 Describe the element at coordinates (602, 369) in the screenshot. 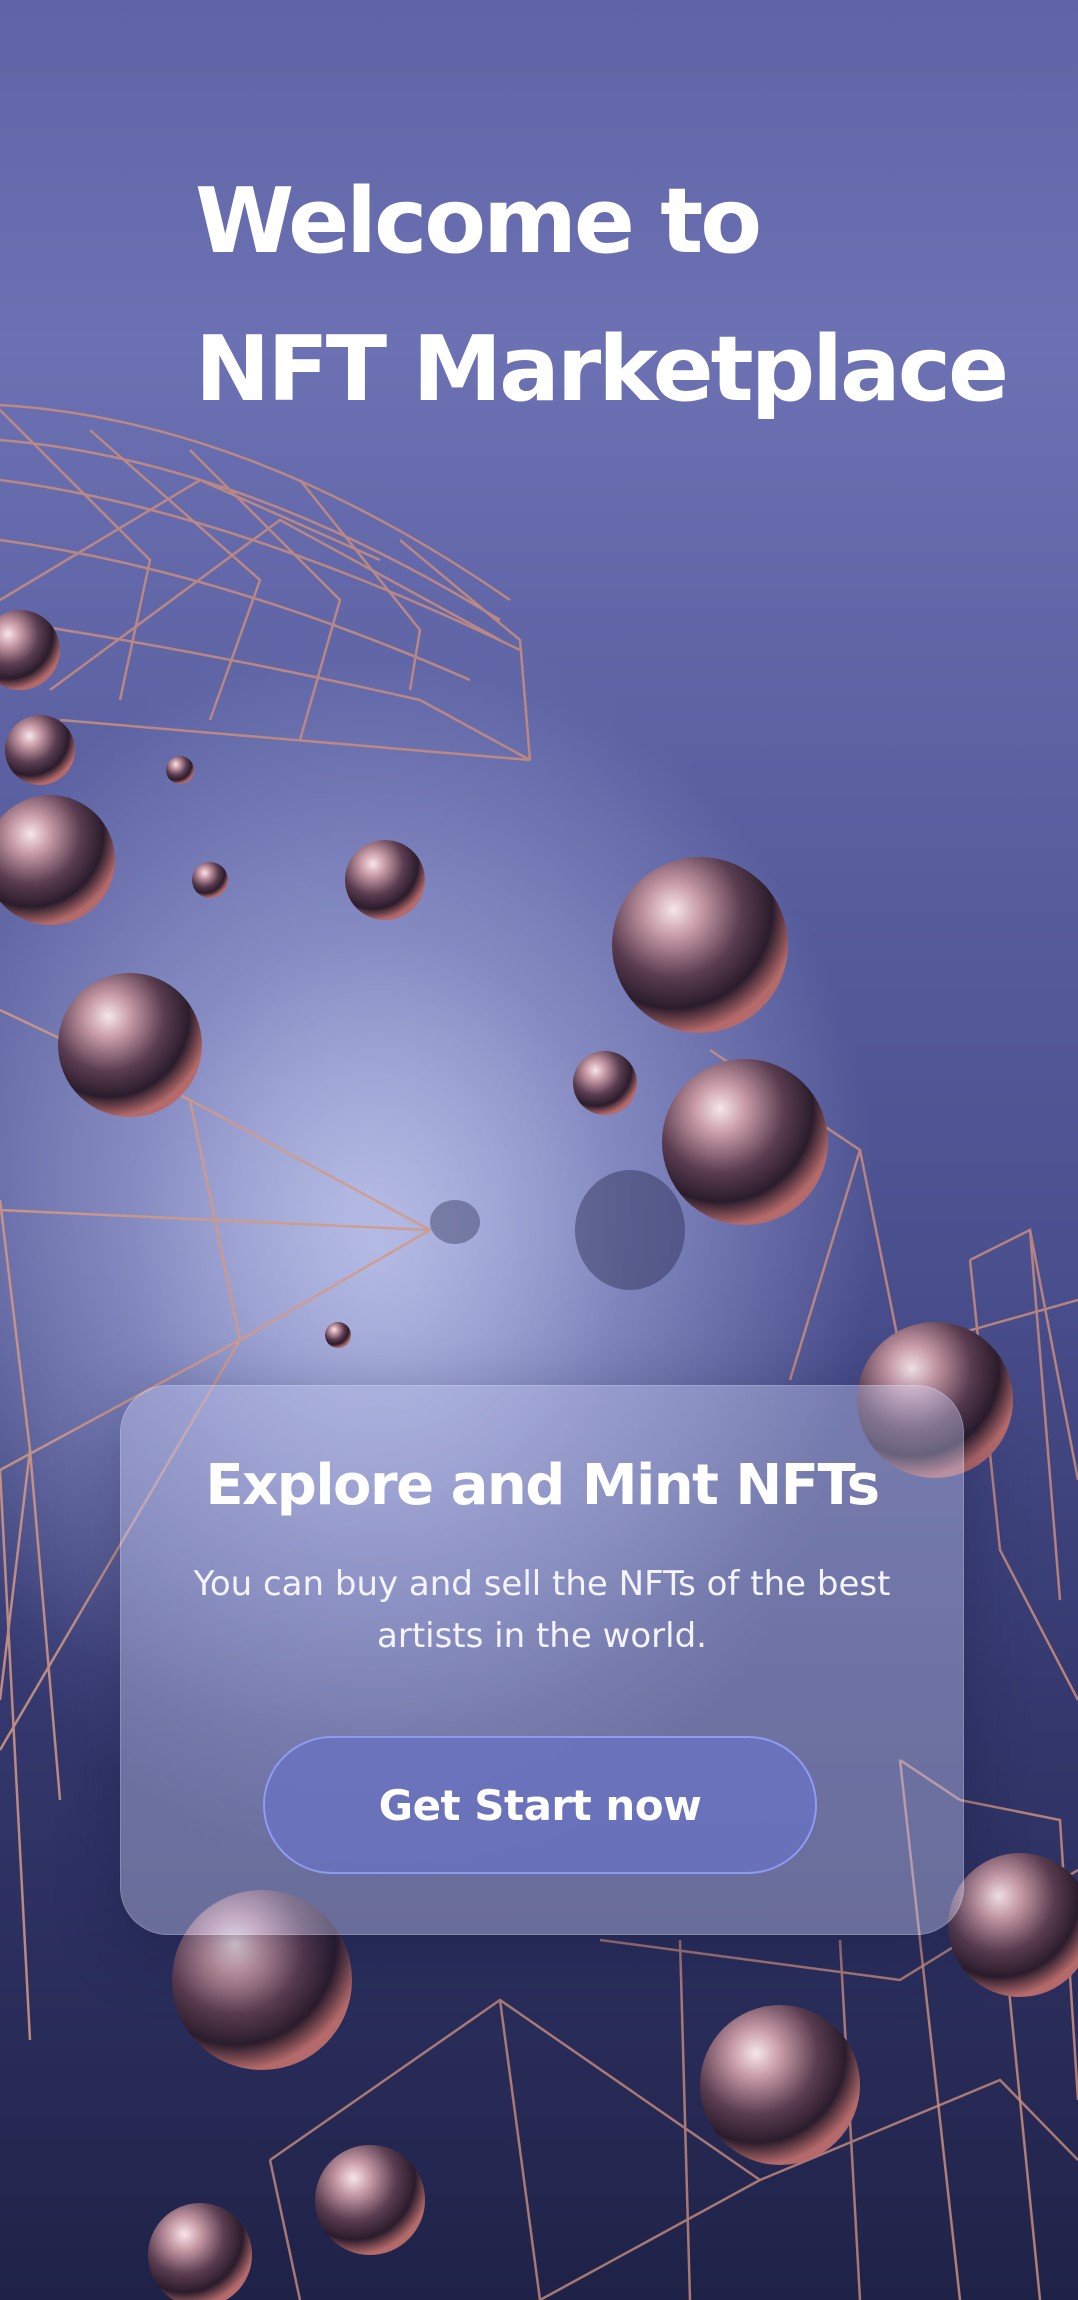

I see `hero-title-line-2: NFT Marketplace` at that location.